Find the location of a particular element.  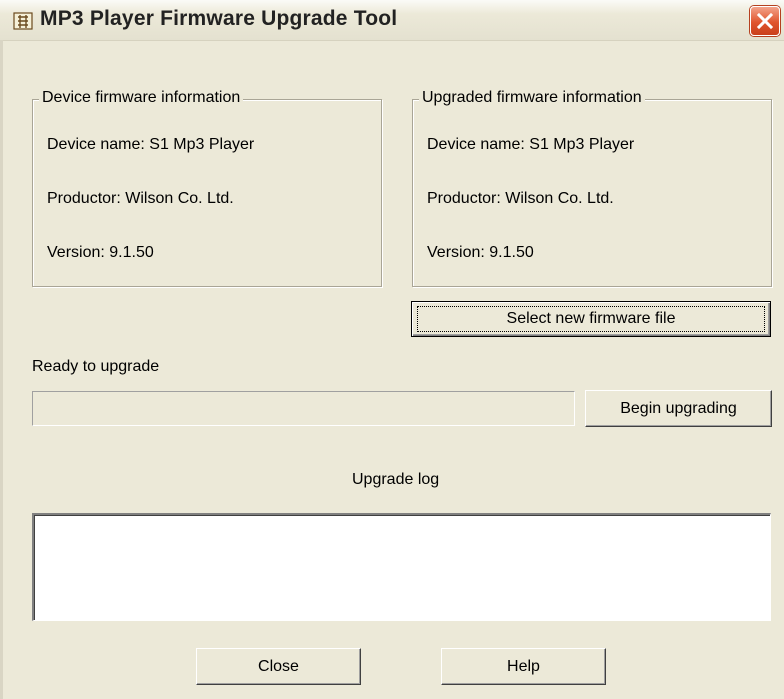

productor-label: Productor: Wilson Co. Ltd. is located at coordinates (140, 198).